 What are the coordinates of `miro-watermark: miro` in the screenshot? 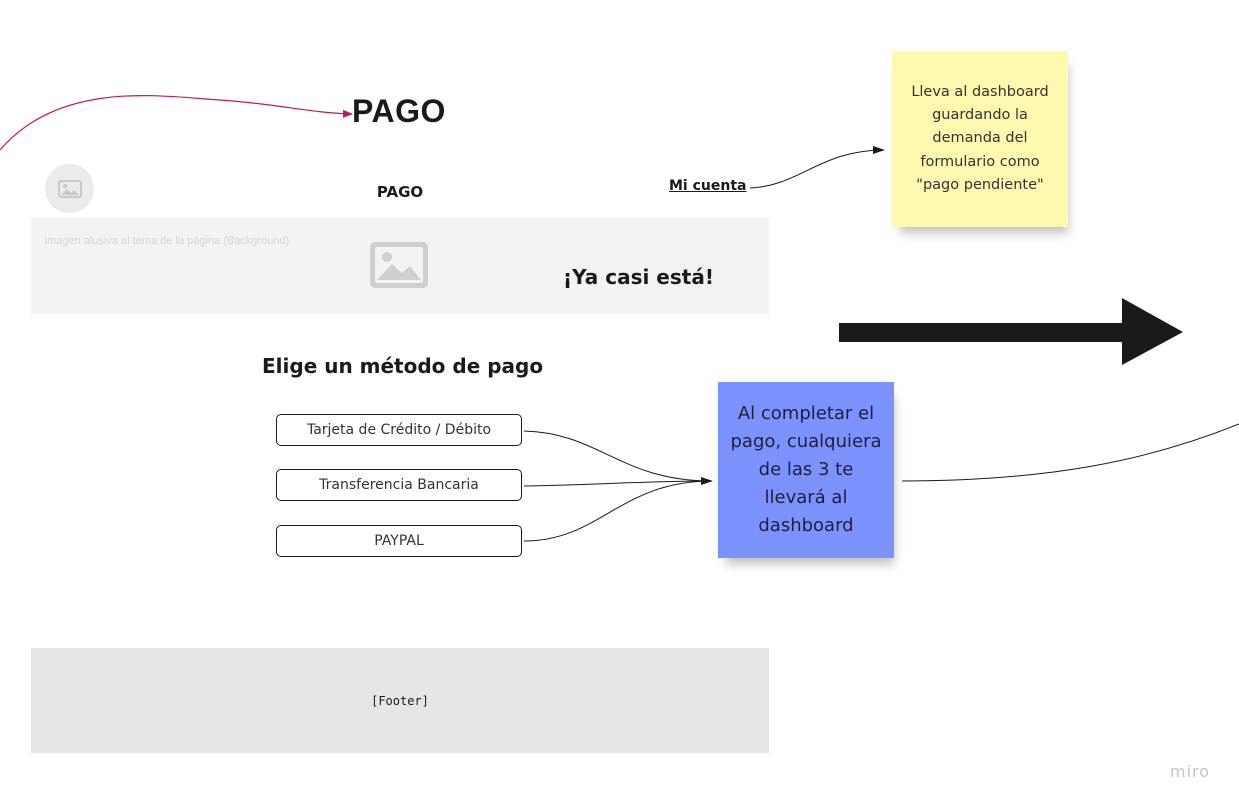 It's located at (1190, 771).